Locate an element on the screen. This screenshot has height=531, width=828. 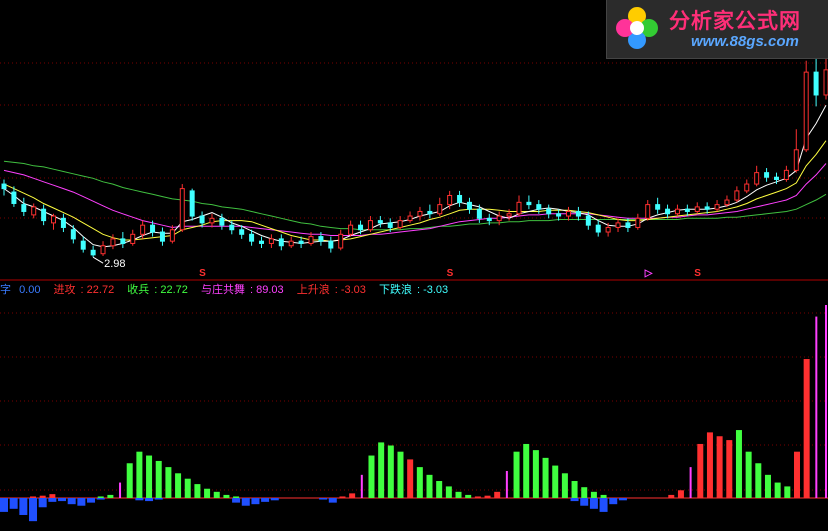
low-annotation-pointer is located at coordinates (98, 260).